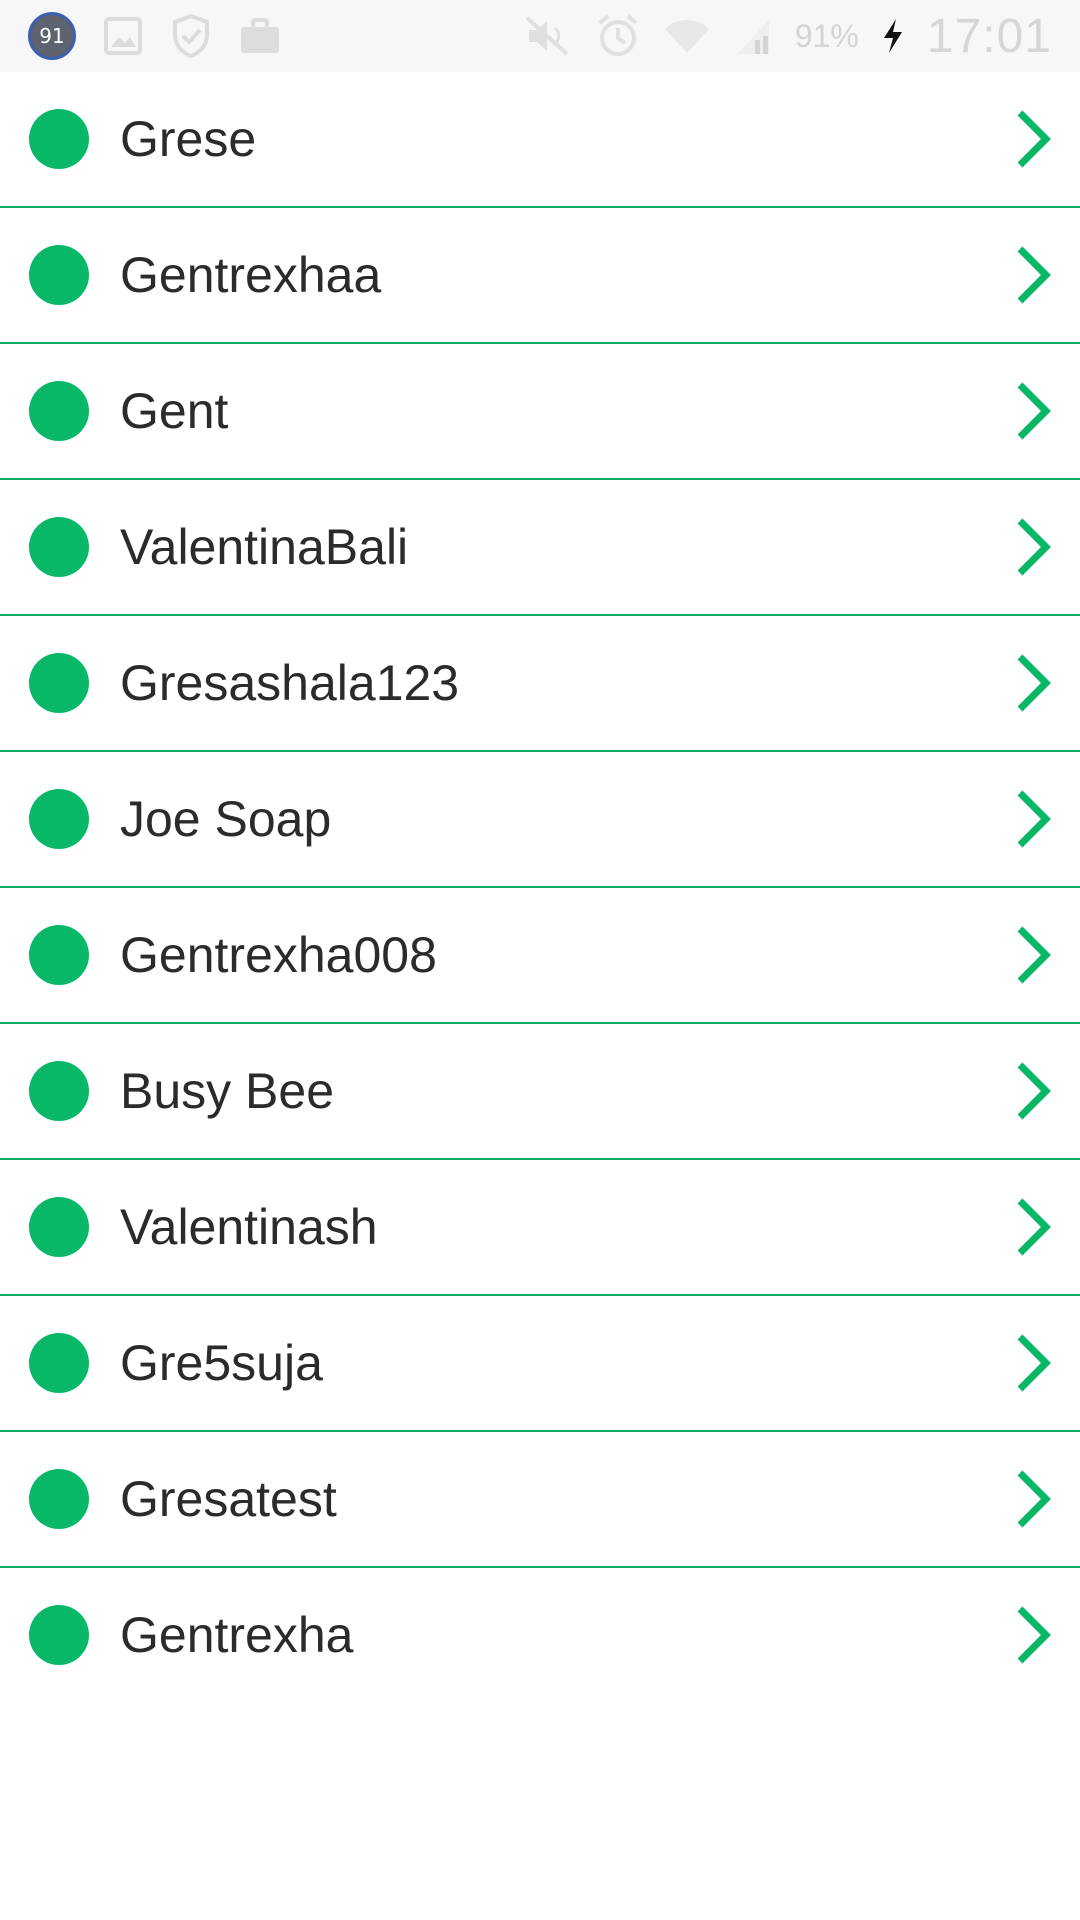  Describe the element at coordinates (540, 1635) in the screenshot. I see `list-item: Gentrexha` at that location.